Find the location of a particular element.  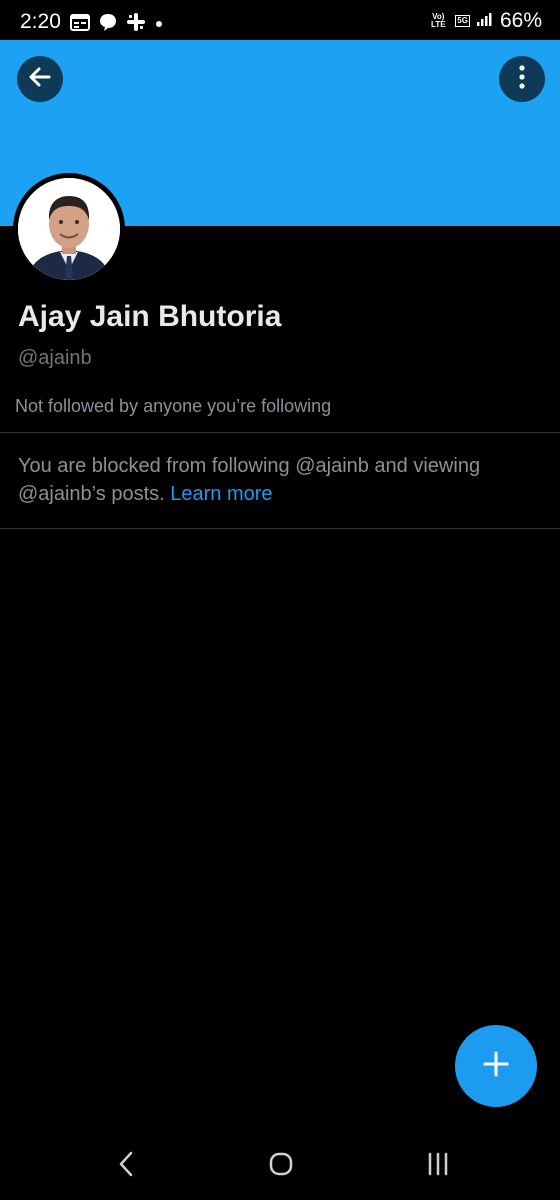

display-name: Ajay Jain Bhutoria is located at coordinates (150, 316).